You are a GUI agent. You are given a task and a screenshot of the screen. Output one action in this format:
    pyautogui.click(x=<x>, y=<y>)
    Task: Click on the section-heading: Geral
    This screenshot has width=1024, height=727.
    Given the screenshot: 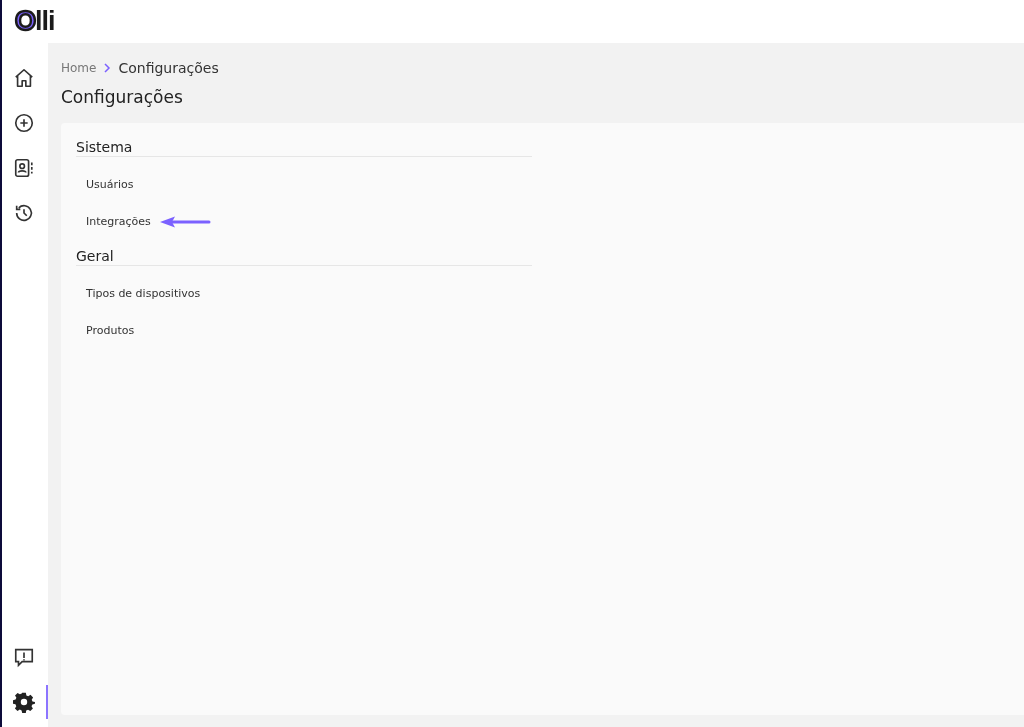 What is the action you would take?
    pyautogui.click(x=304, y=257)
    